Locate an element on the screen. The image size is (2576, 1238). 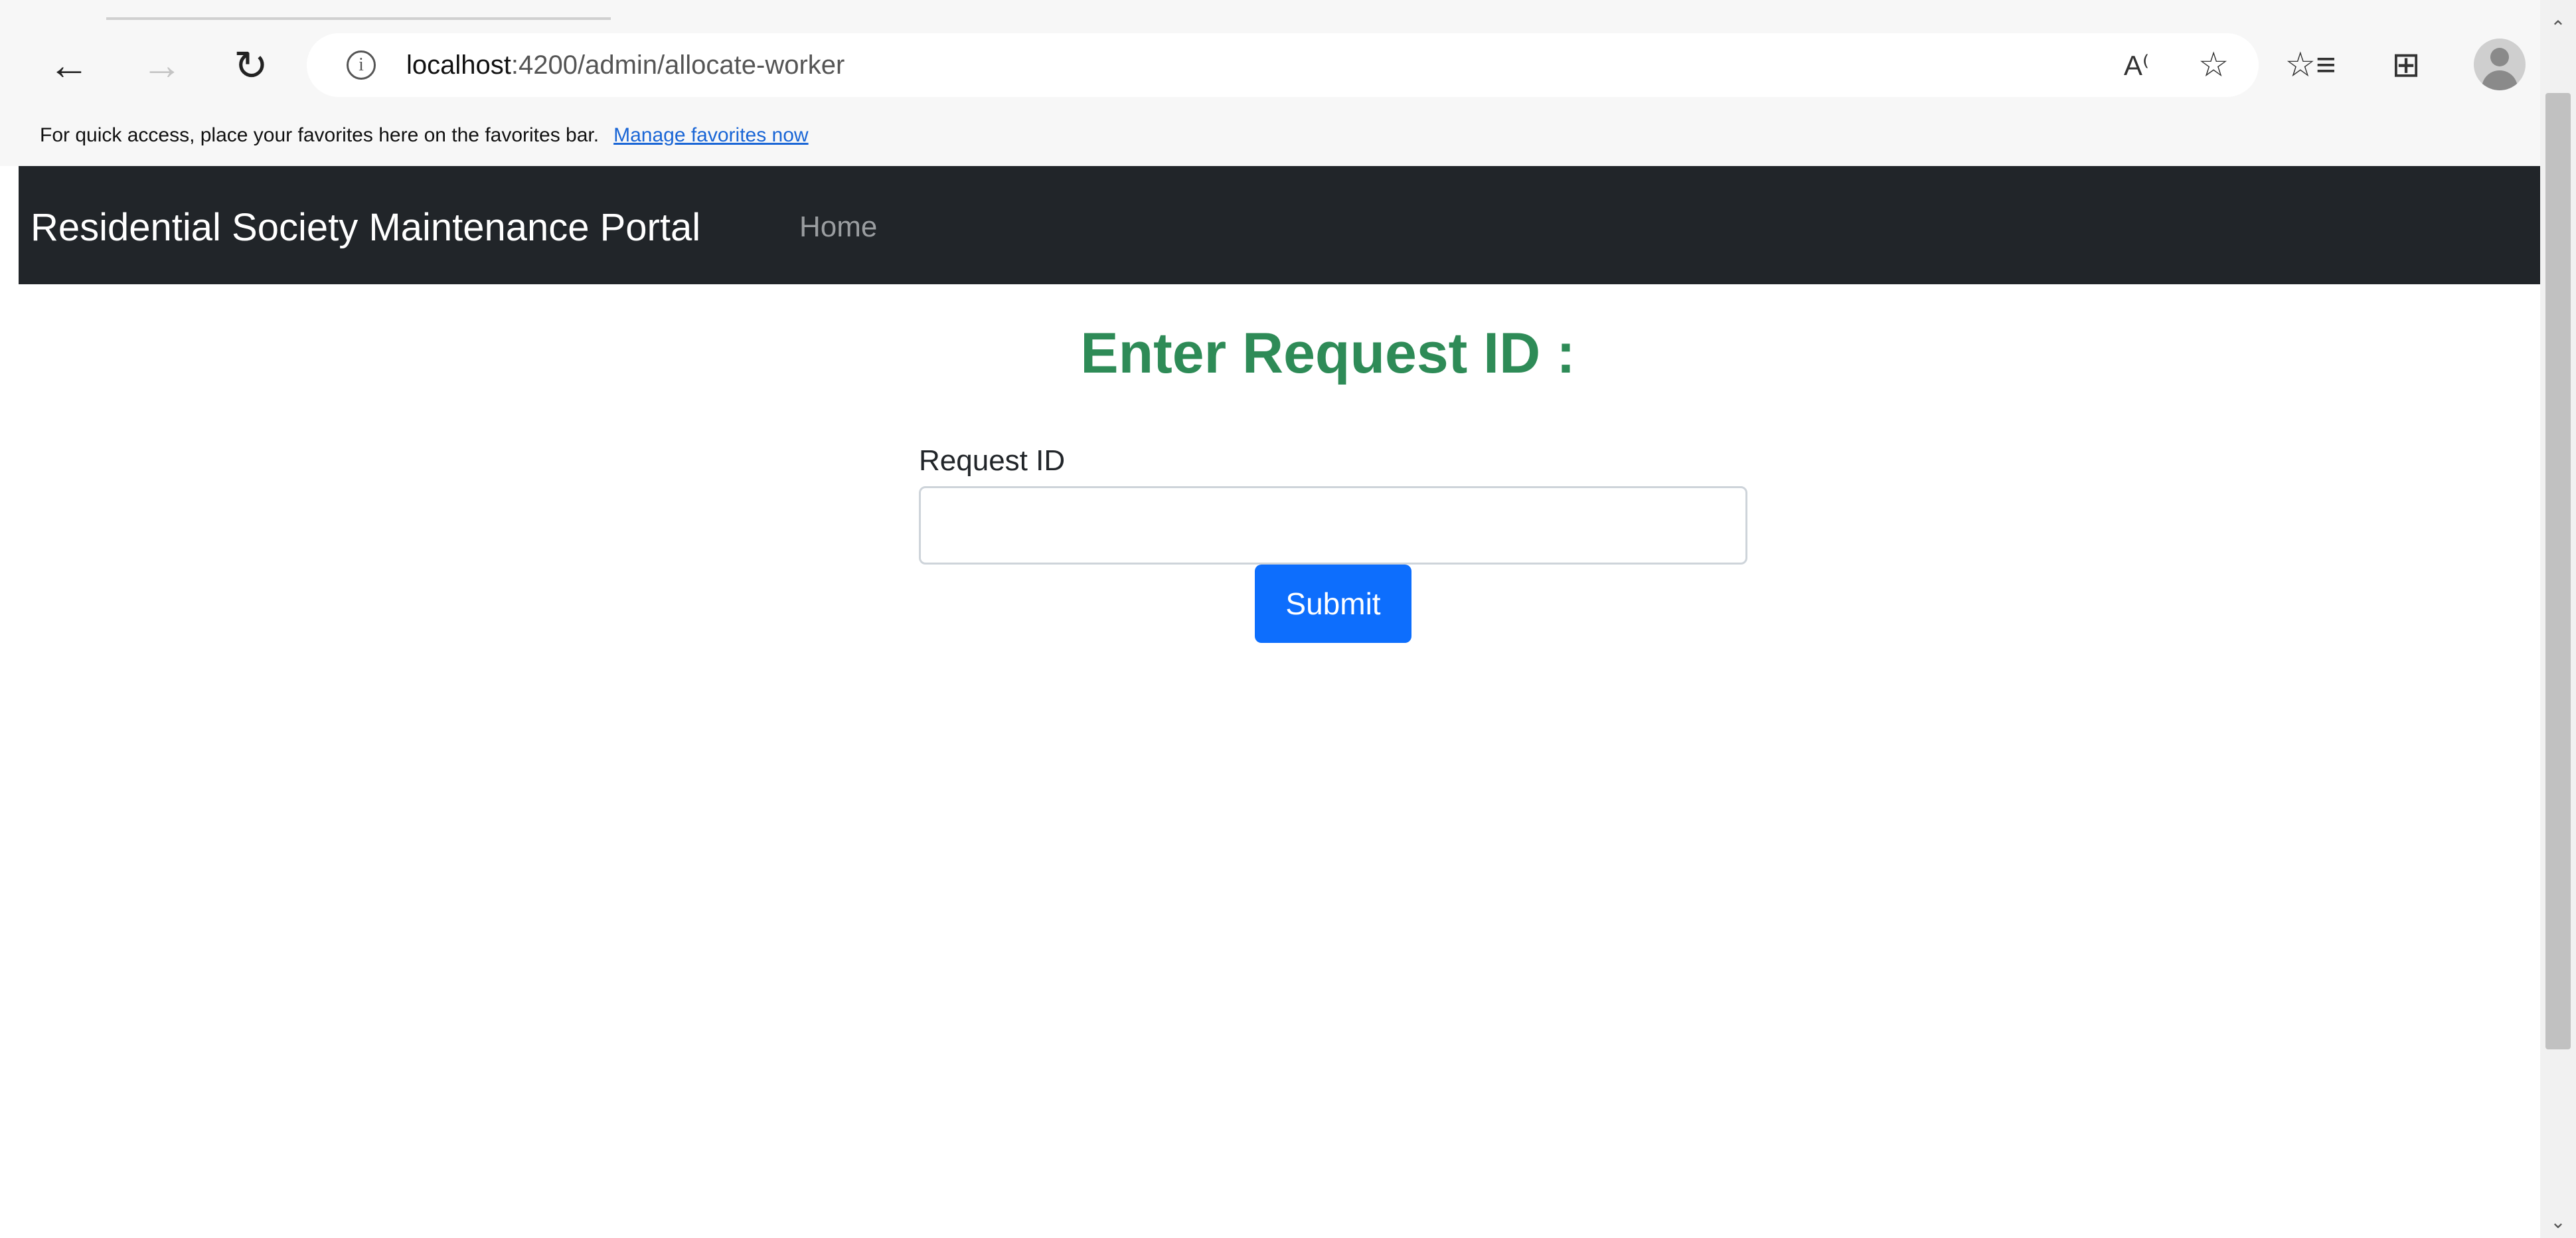
url-text: localhost:4200/admin/allocate-worker is located at coordinates (625, 65).